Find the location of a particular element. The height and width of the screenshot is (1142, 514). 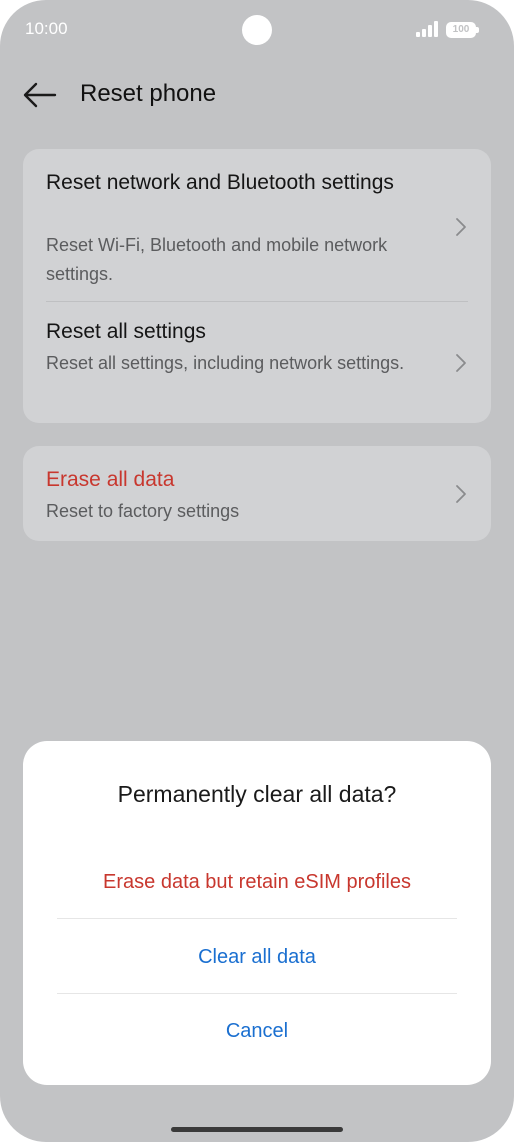

status-bar: 10:00 100 is located at coordinates (257, 30).